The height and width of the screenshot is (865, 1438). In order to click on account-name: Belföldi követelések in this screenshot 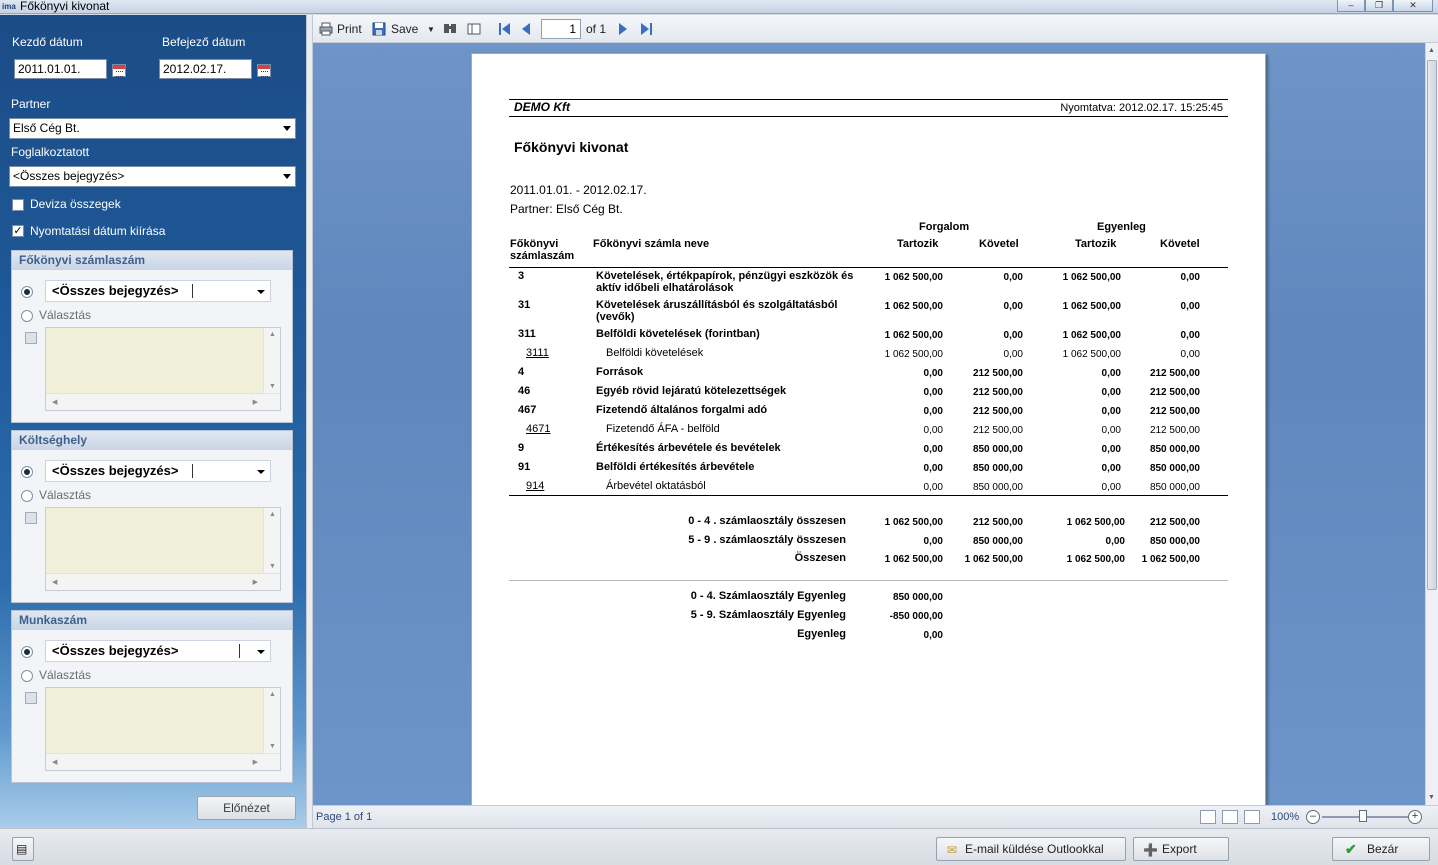, I will do `click(655, 353)`.